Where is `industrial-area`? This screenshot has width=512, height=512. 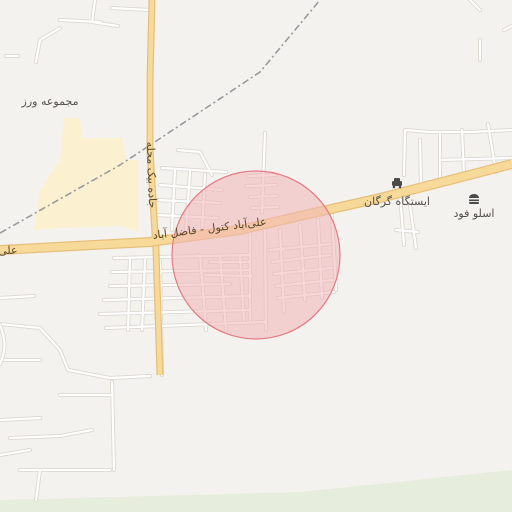 industrial-area is located at coordinates (86, 175).